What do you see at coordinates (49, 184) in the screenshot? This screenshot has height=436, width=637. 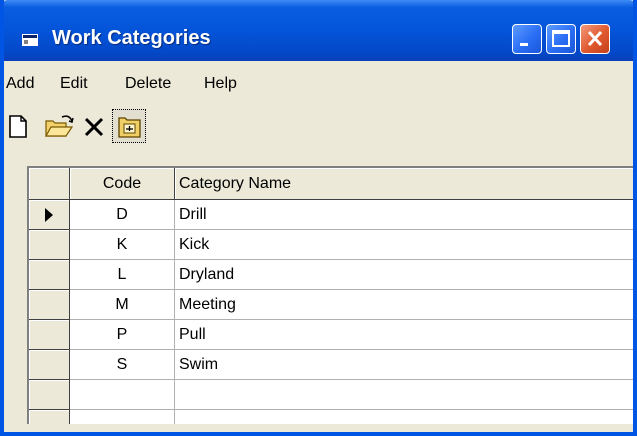 I see `grid-corner-header` at bounding box center [49, 184].